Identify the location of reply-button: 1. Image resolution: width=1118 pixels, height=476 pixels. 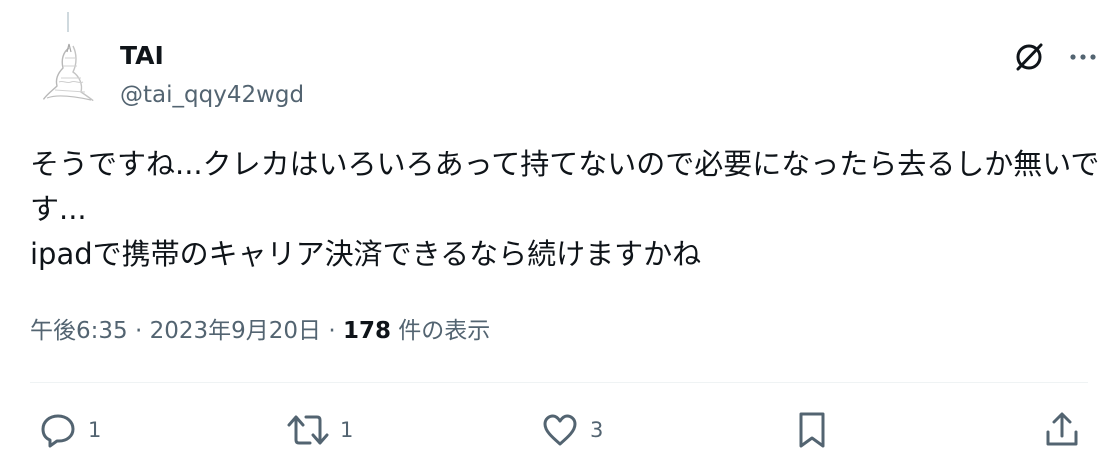
(69, 430).